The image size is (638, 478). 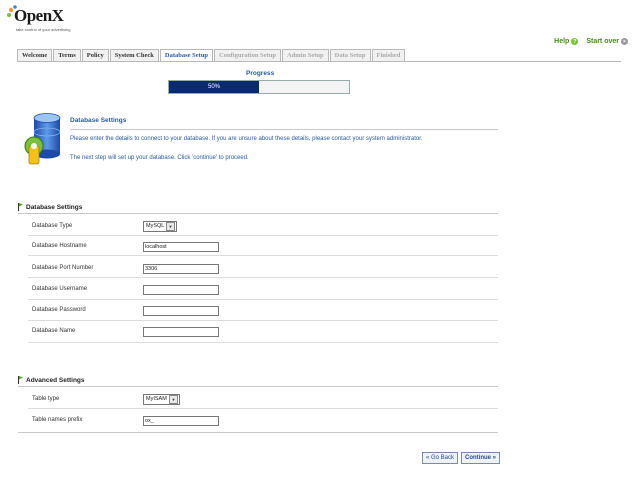 I want to click on db-settings-divider, so click(x=258, y=213).